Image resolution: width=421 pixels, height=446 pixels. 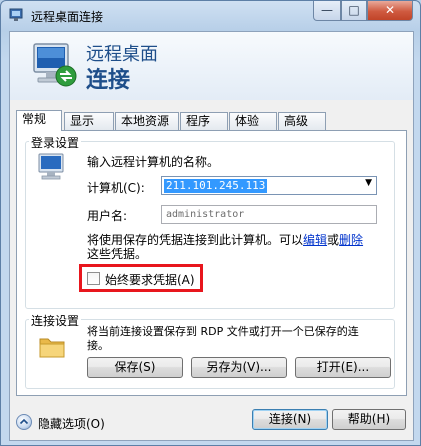 I want to click on window-title: 远程桌面连接, so click(x=67, y=17).